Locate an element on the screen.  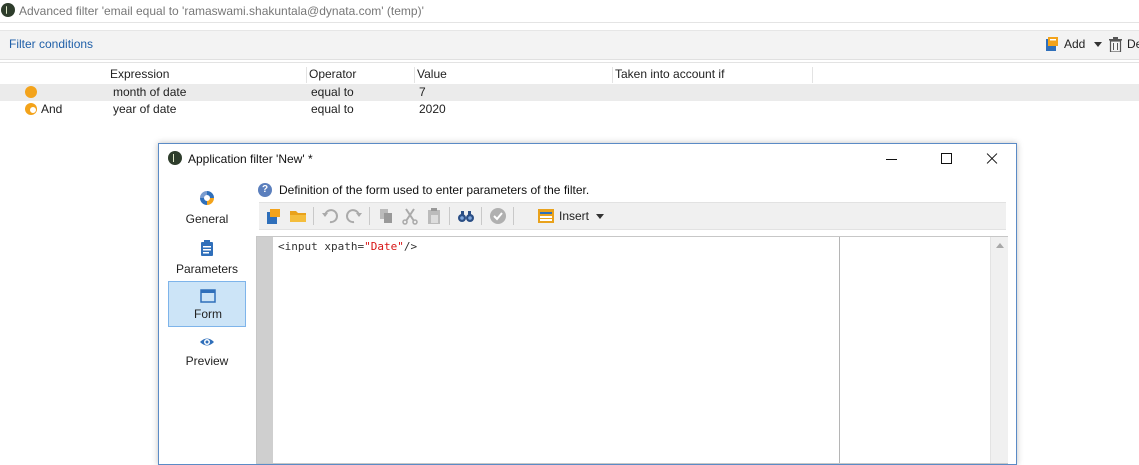
redo-icon is located at coordinates (354, 216).